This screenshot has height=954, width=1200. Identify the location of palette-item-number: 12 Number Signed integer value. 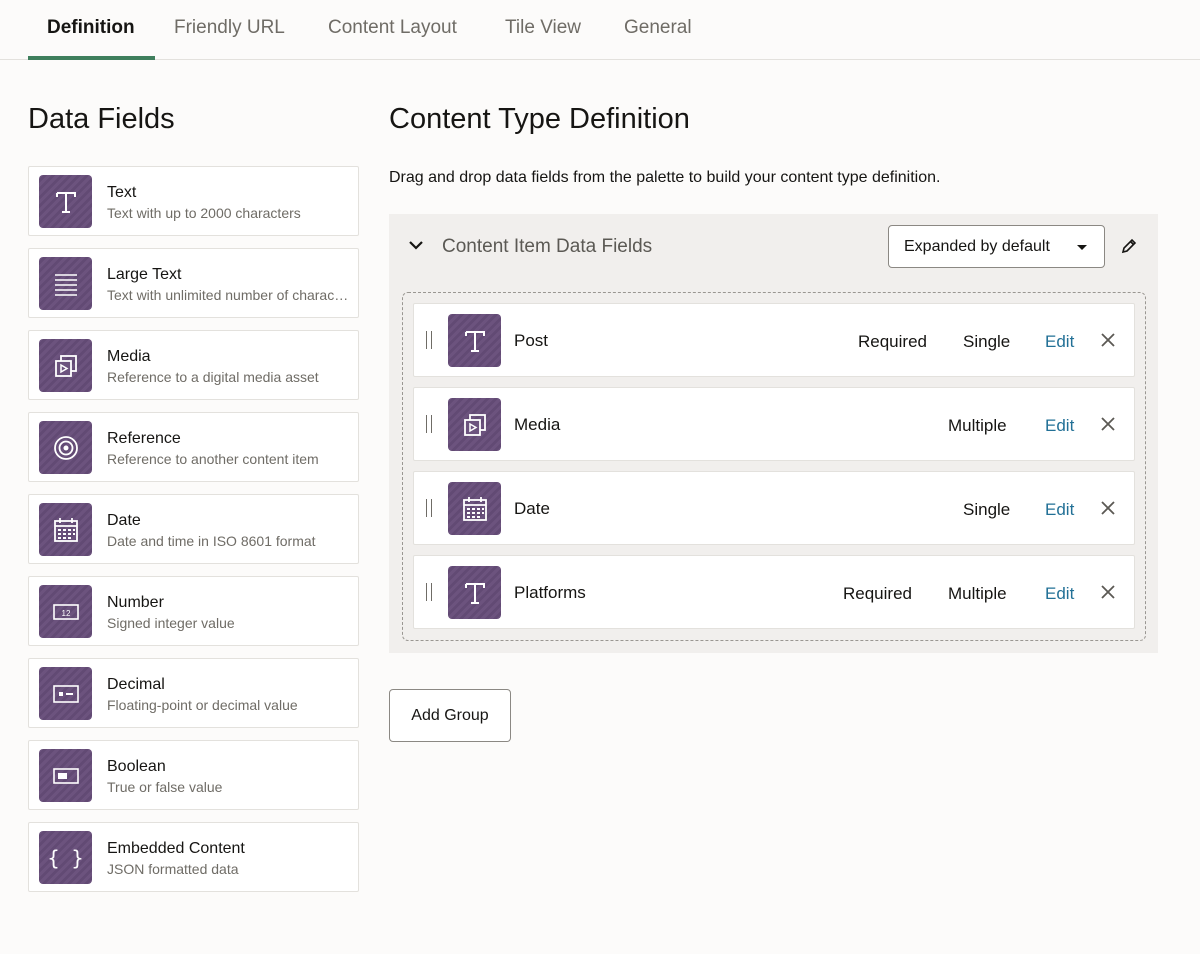
(193, 611).